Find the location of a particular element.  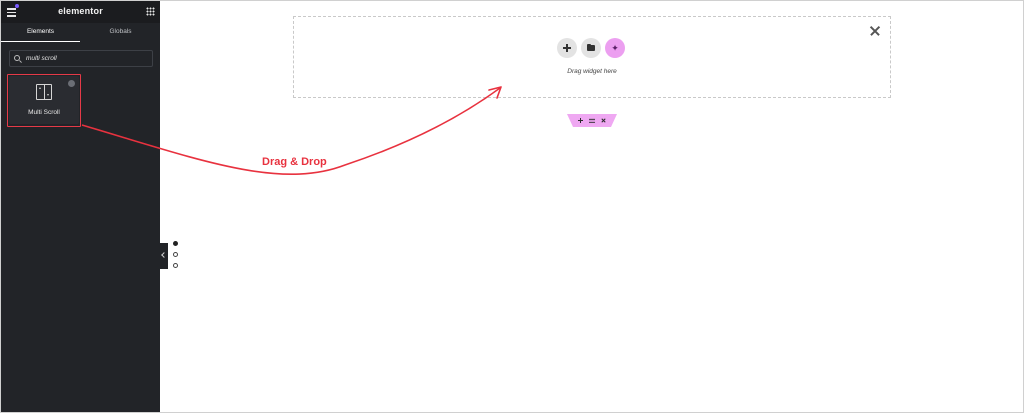

drag-drop-label: Drag & Drop is located at coordinates (294, 162).